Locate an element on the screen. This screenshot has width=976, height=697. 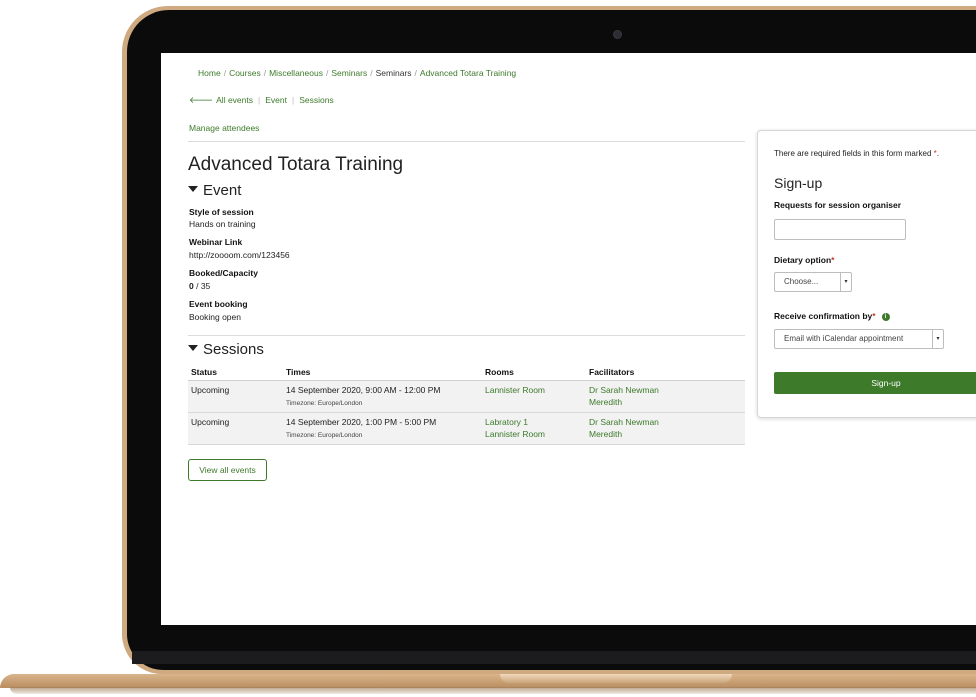
event-link: Event is located at coordinates (276, 100).